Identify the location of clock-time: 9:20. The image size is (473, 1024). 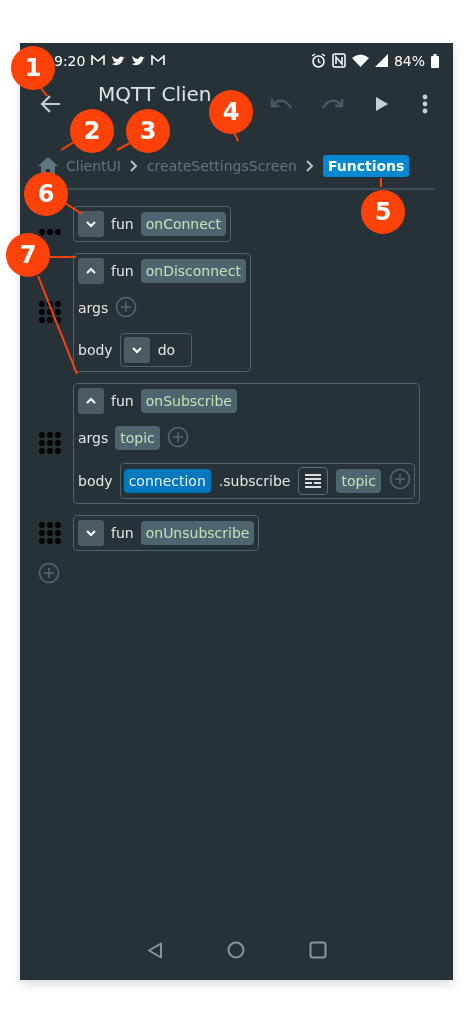
(70, 60).